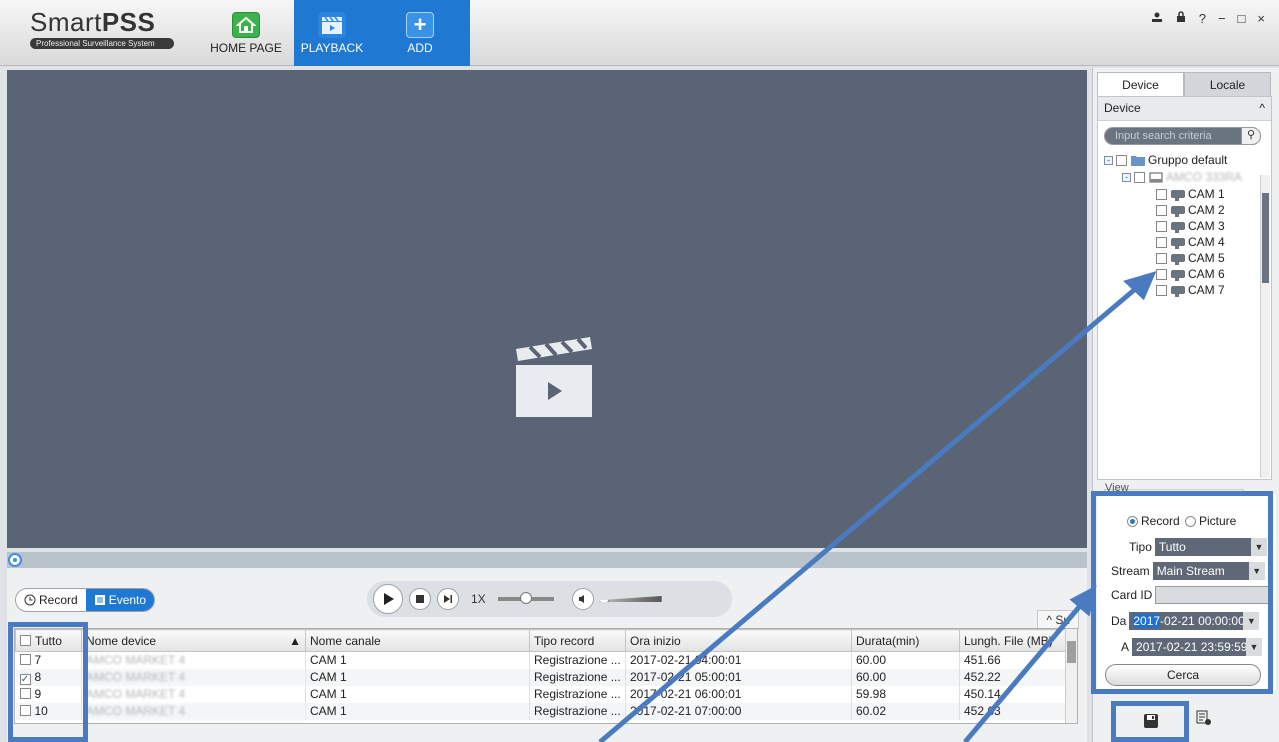  What do you see at coordinates (99, 600) in the screenshot?
I see `event-list-icon` at bounding box center [99, 600].